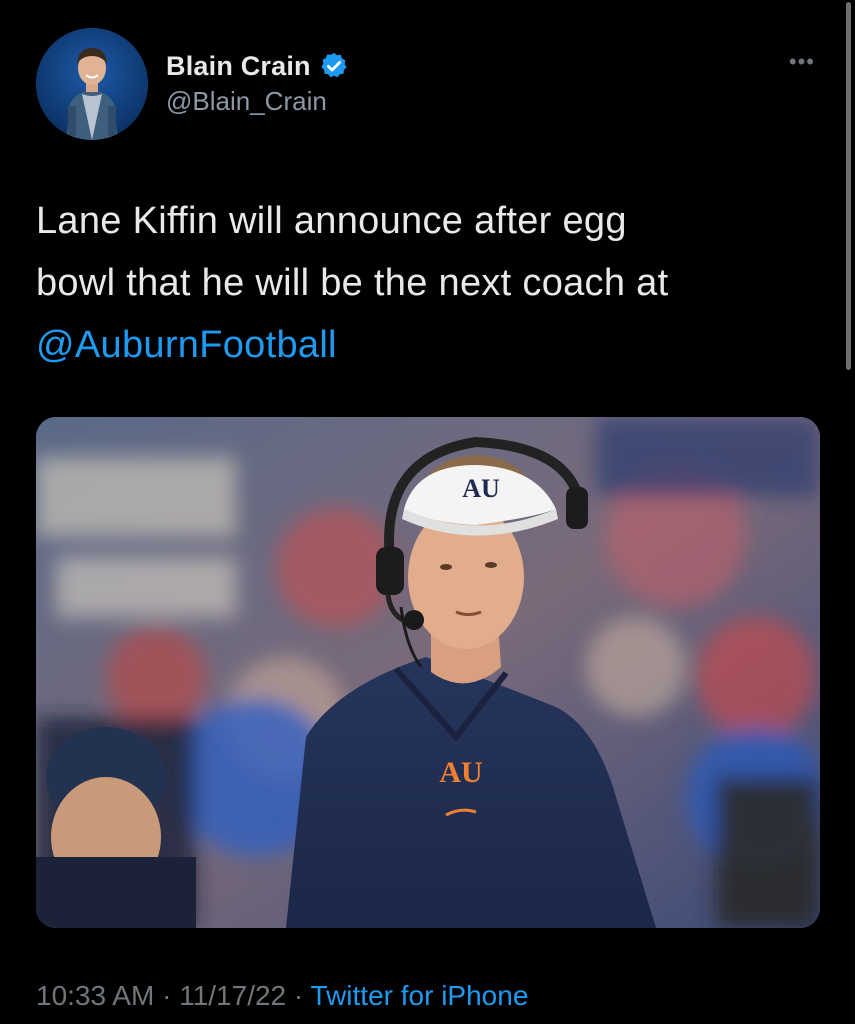 This screenshot has width=855, height=1024. Describe the element at coordinates (331, 221) in the screenshot. I see `tweet-text-line-1: Lane Kiffin will announce after egg` at that location.